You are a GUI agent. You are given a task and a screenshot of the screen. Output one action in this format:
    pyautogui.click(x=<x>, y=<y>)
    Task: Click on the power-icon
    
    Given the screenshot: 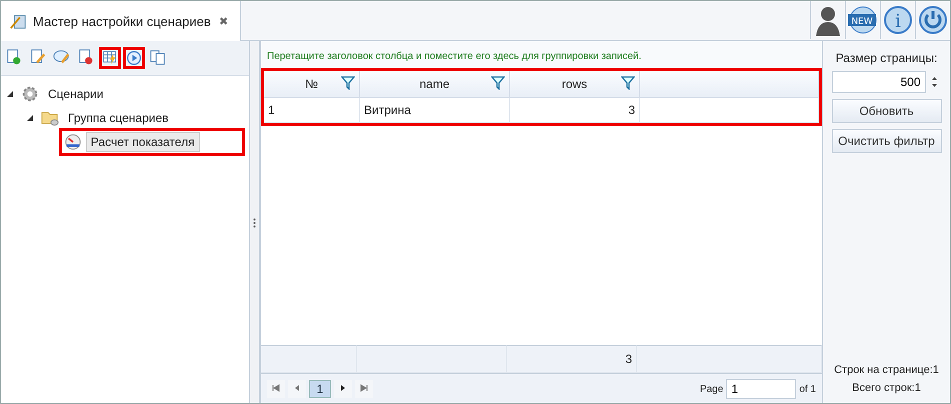 What is the action you would take?
    pyautogui.click(x=933, y=20)
    